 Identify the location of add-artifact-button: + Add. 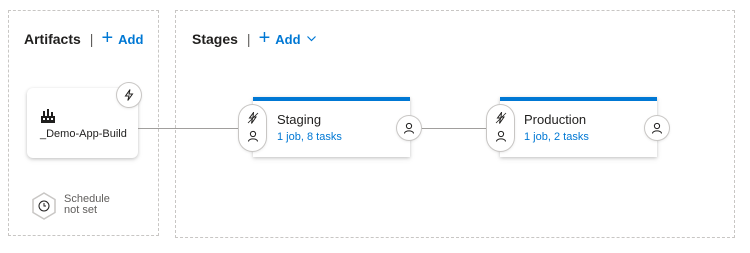
(122, 38).